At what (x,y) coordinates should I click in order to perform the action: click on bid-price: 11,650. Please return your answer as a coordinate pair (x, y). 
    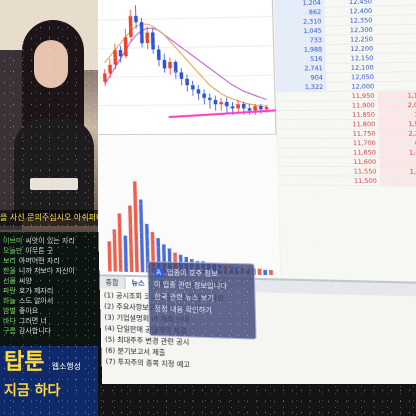
    Looking at the image, I should click on (353, 152).